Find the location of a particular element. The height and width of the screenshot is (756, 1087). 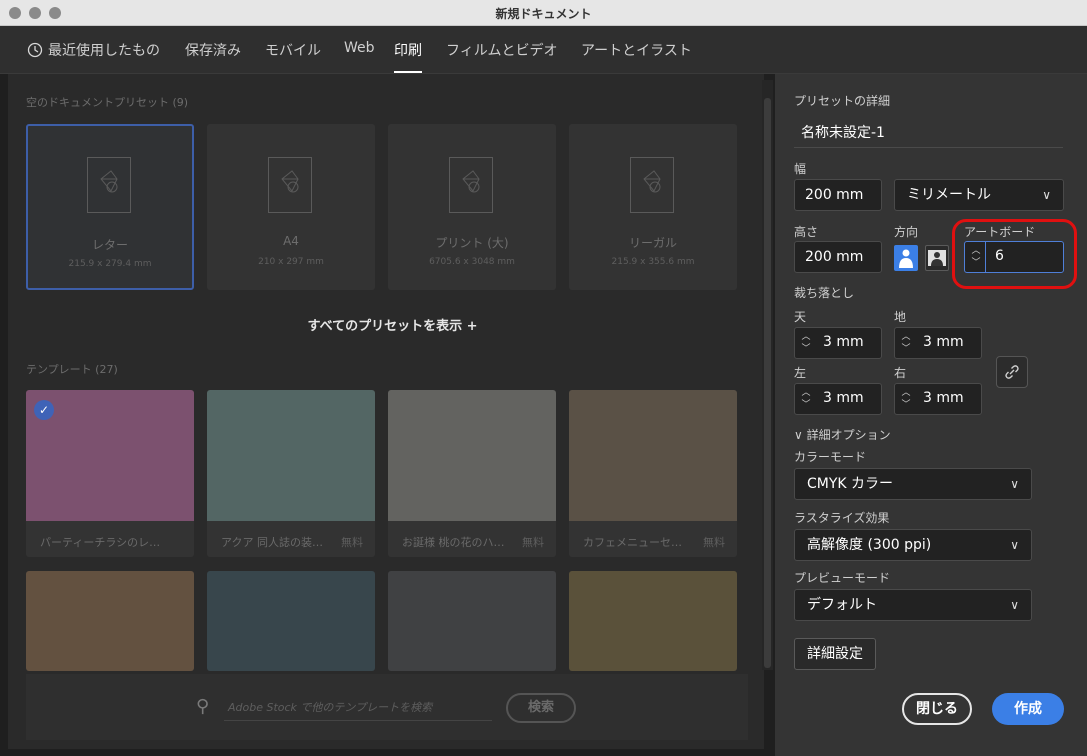

bleed-top-stepper: ︿ ﹀ 3 mm is located at coordinates (838, 343).